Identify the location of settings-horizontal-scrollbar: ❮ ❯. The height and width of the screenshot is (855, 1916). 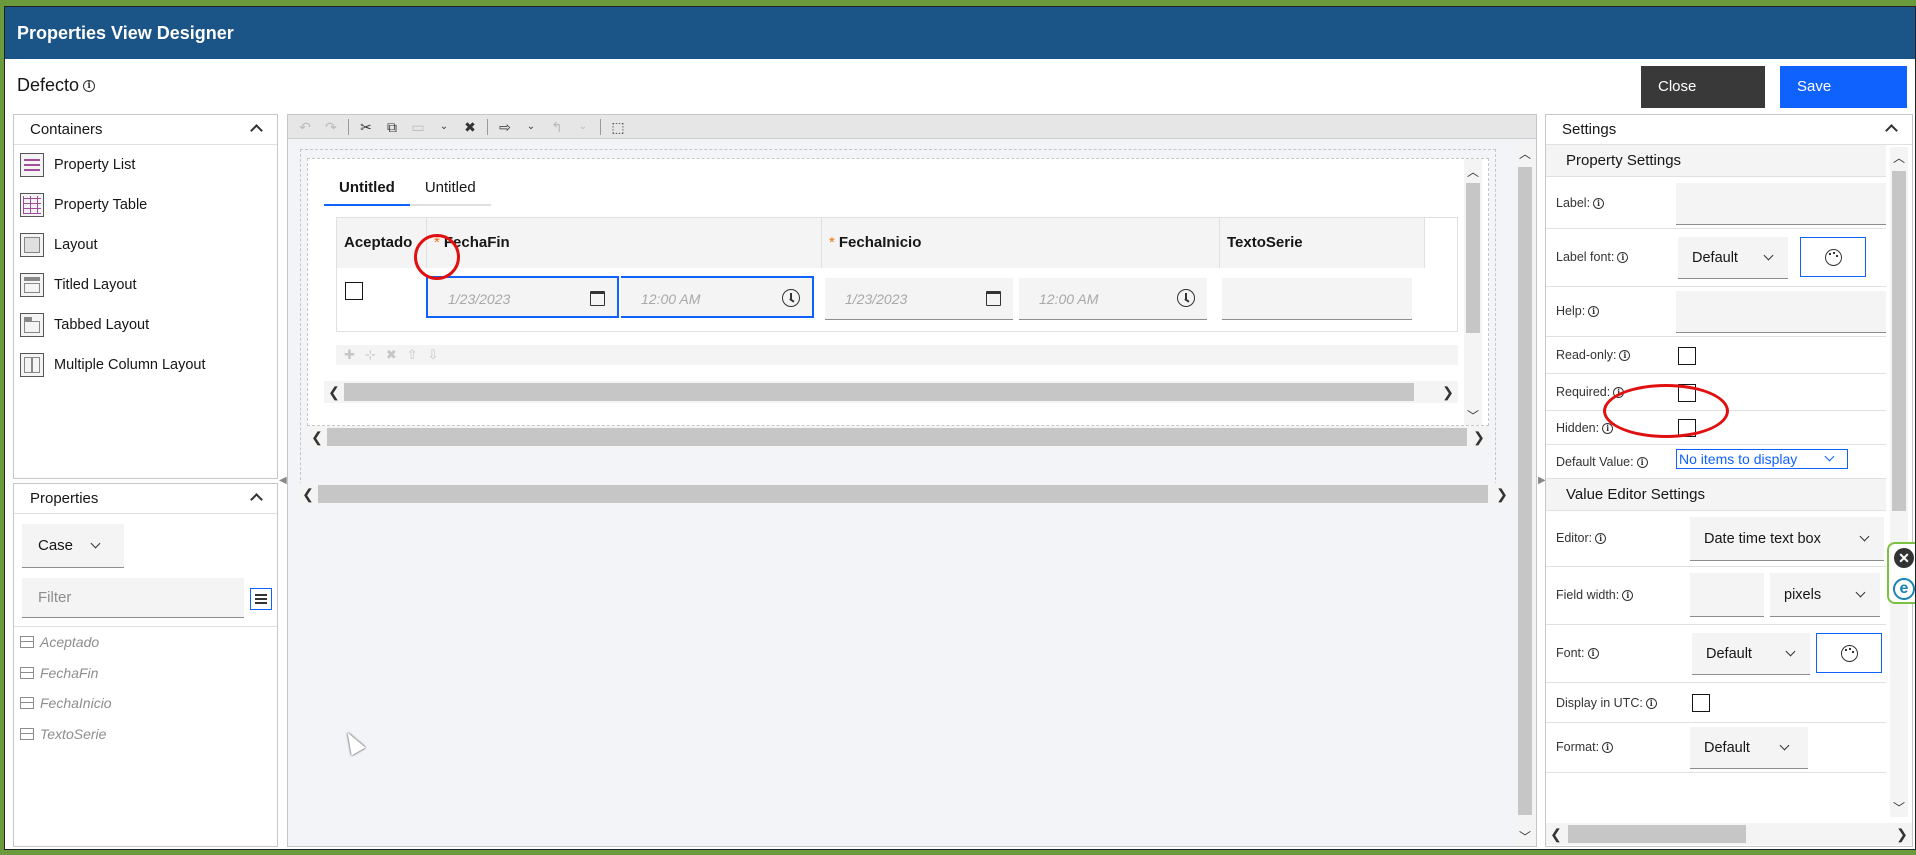
(1729, 834).